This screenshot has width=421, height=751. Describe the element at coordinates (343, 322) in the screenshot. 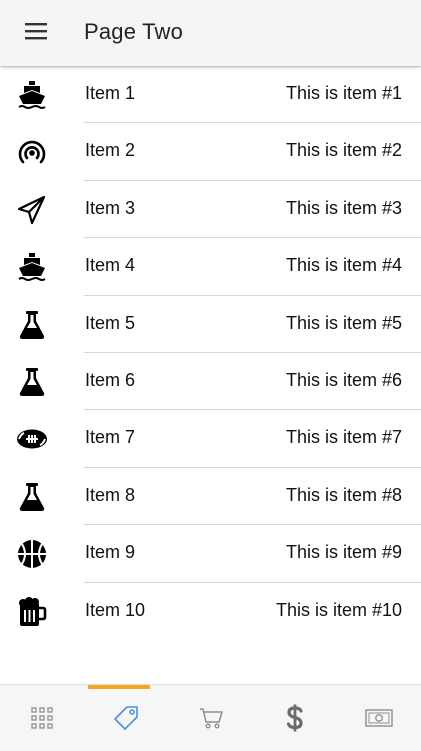

I see `item-subtitle: This is item #5` at that location.